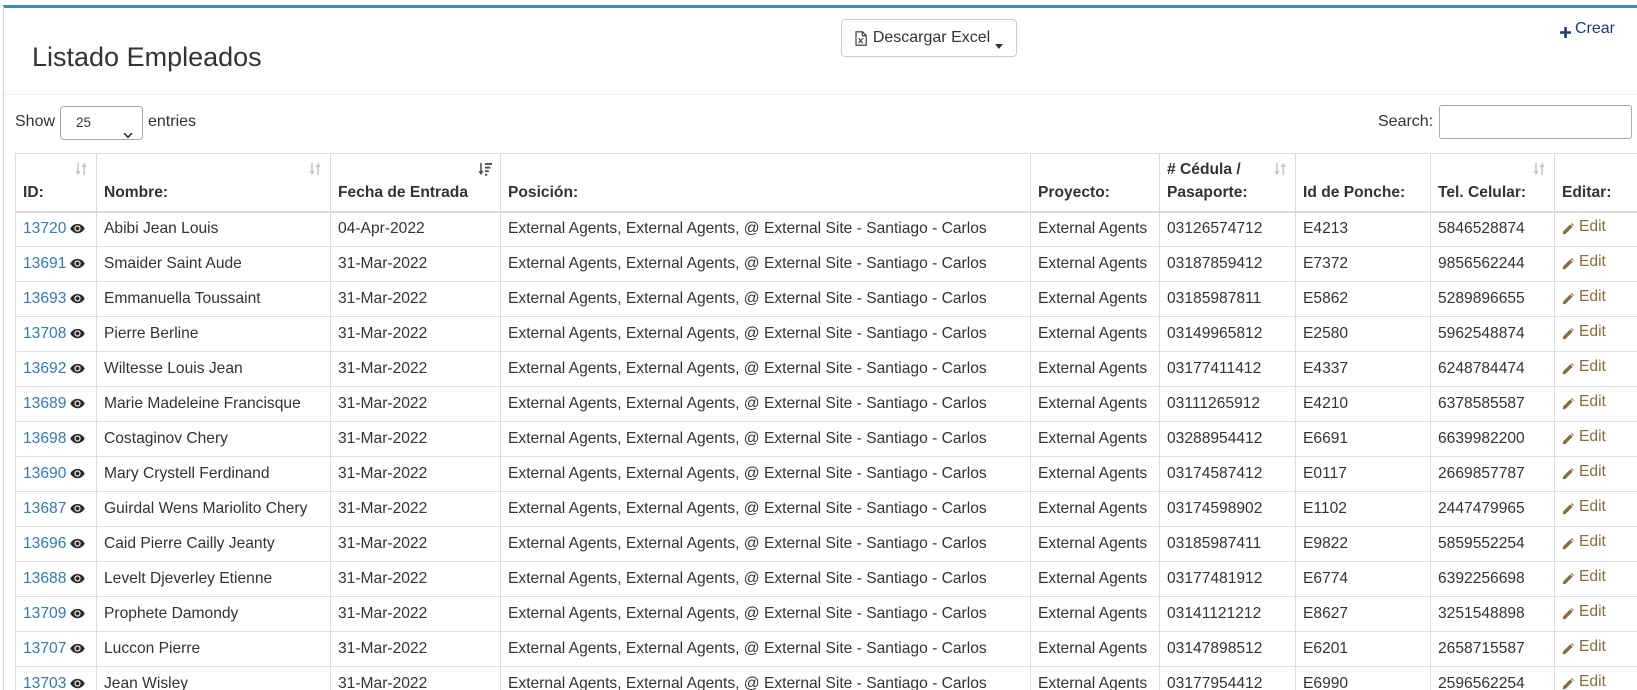 The height and width of the screenshot is (690, 1637). I want to click on search-input, so click(1535, 122).